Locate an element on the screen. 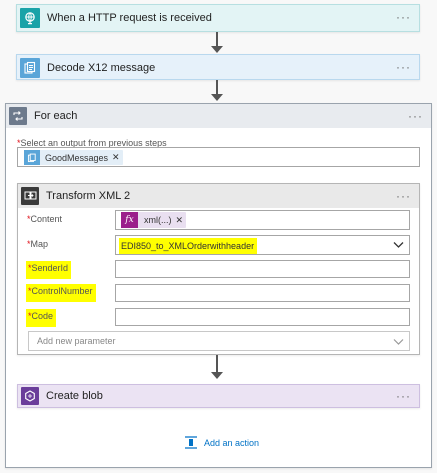  add-action-button: Add an action is located at coordinates (221, 442).